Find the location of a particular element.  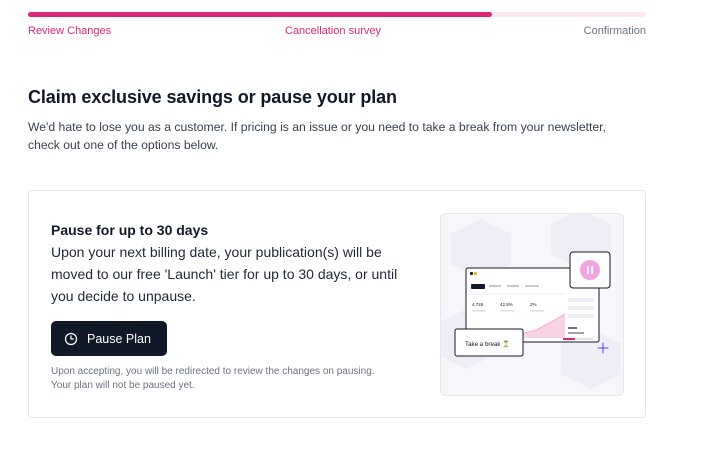

stat-click-rate: 2% is located at coordinates (533, 304).